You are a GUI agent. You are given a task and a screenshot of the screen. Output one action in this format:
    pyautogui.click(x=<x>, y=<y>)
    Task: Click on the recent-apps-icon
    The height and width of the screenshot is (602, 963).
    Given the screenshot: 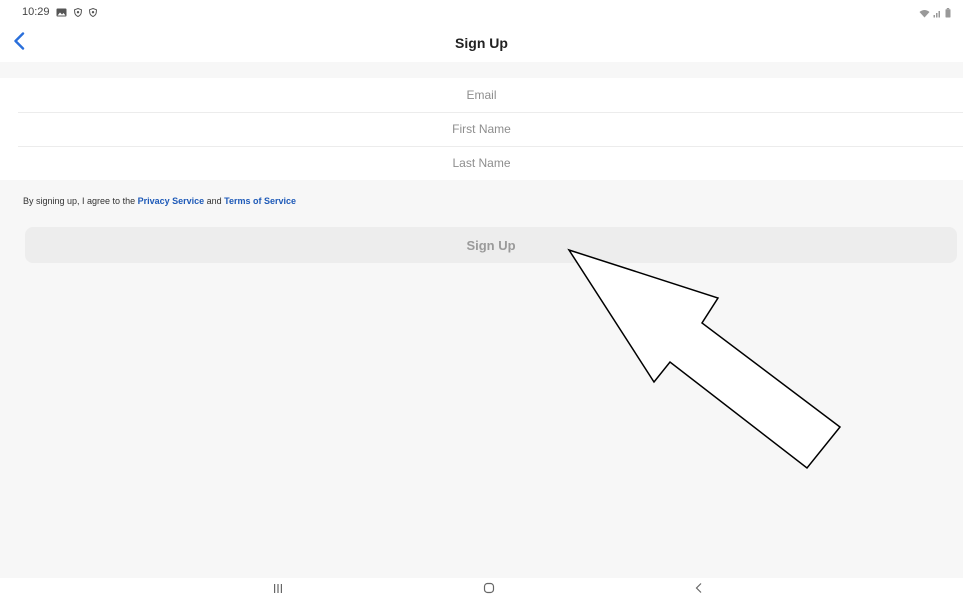 What is the action you would take?
    pyautogui.click(x=278, y=590)
    